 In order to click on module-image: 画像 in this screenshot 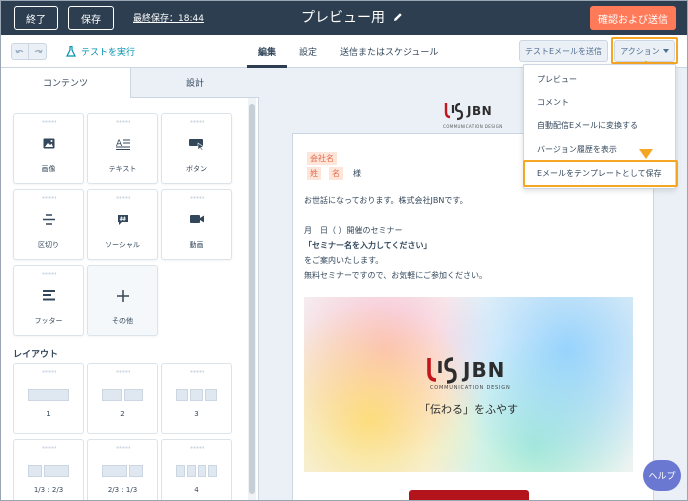, I will do `click(48, 148)`.